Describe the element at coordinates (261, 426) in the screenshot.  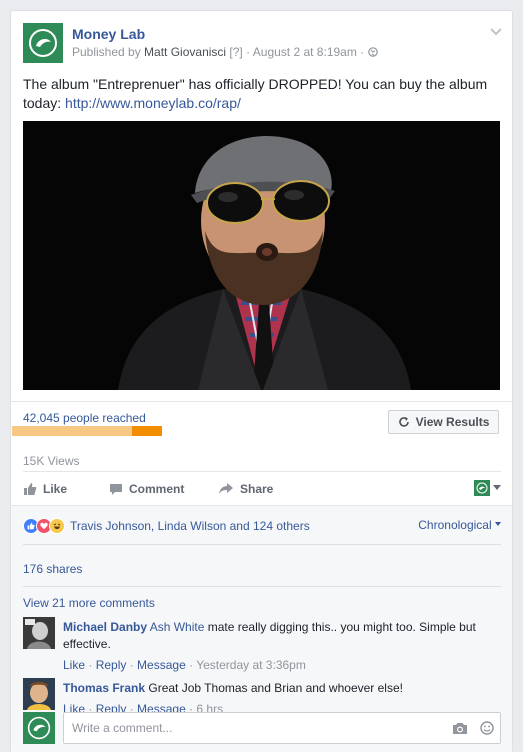
I see `insights-bar: 42,045 people reached View Results` at that location.